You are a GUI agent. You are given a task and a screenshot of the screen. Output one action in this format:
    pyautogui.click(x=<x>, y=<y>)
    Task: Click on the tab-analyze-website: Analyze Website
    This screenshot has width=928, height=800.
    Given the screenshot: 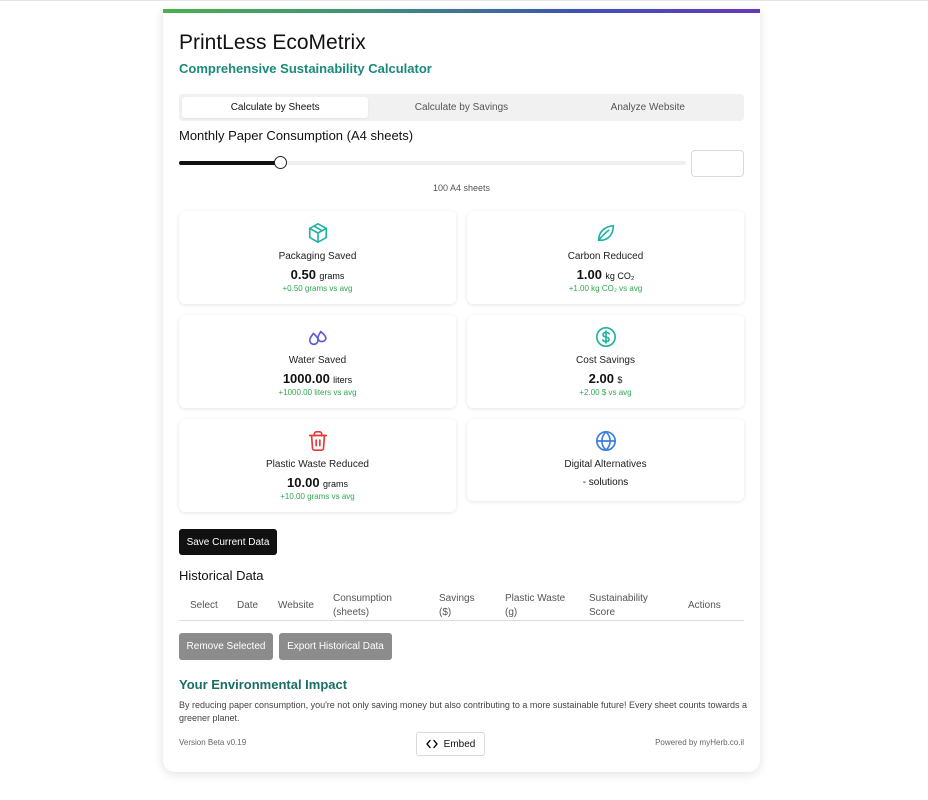 What is the action you would take?
    pyautogui.click(x=648, y=107)
    